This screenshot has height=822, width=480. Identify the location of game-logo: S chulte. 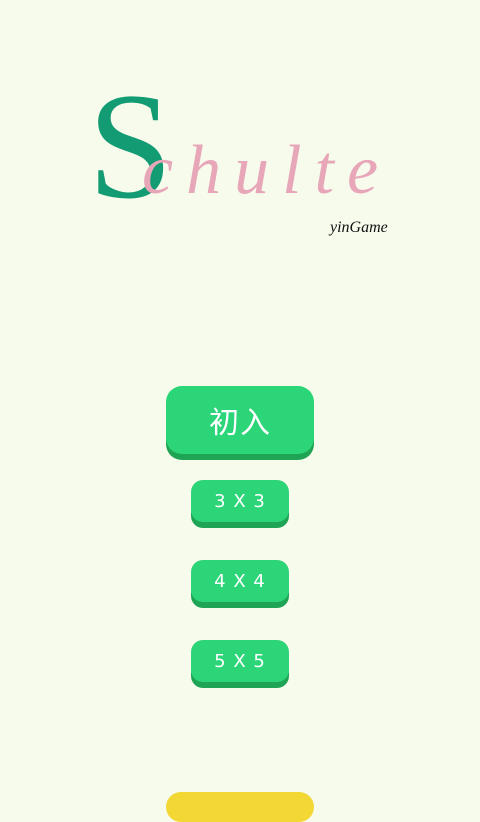
(243, 146).